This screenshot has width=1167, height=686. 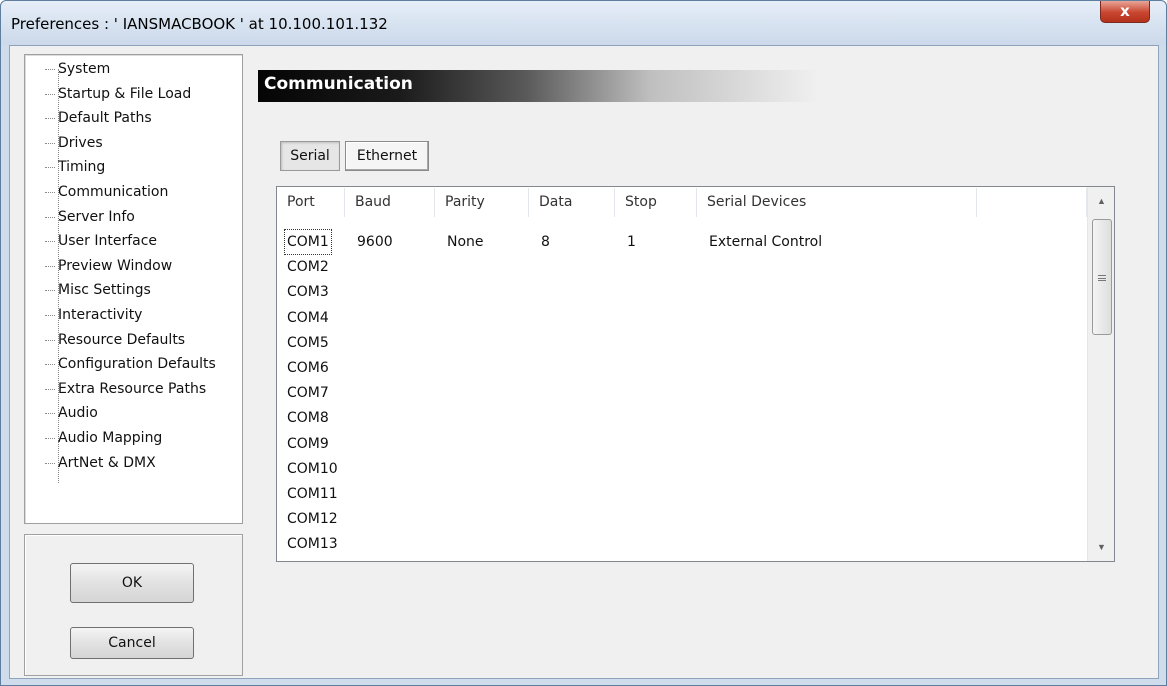 What do you see at coordinates (390, 202) in the screenshot?
I see `column-header-baud: Baud` at bounding box center [390, 202].